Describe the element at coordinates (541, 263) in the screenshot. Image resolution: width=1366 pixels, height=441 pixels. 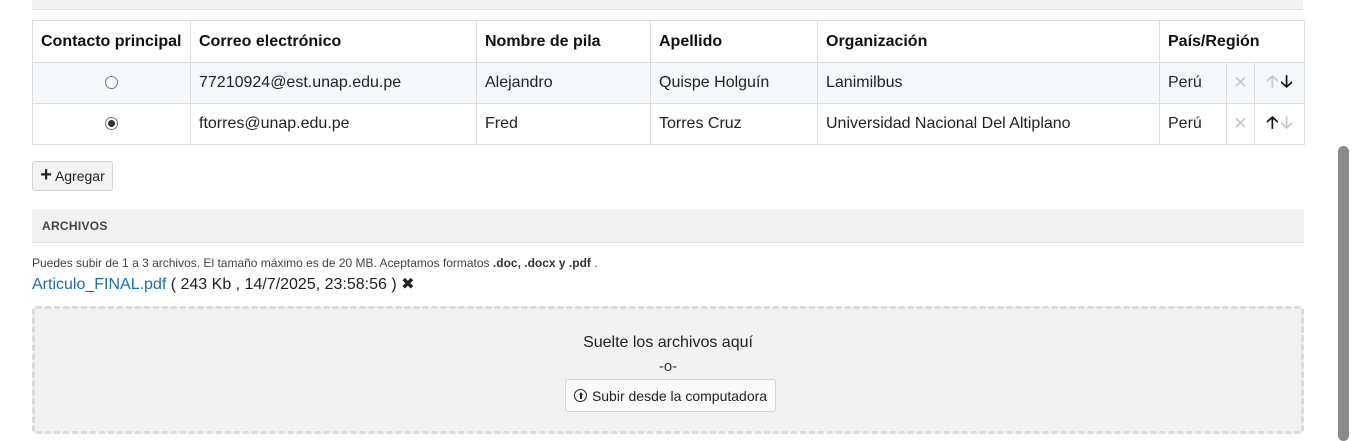
I see `help-formats: .doc, .docx y .pdf` at that location.